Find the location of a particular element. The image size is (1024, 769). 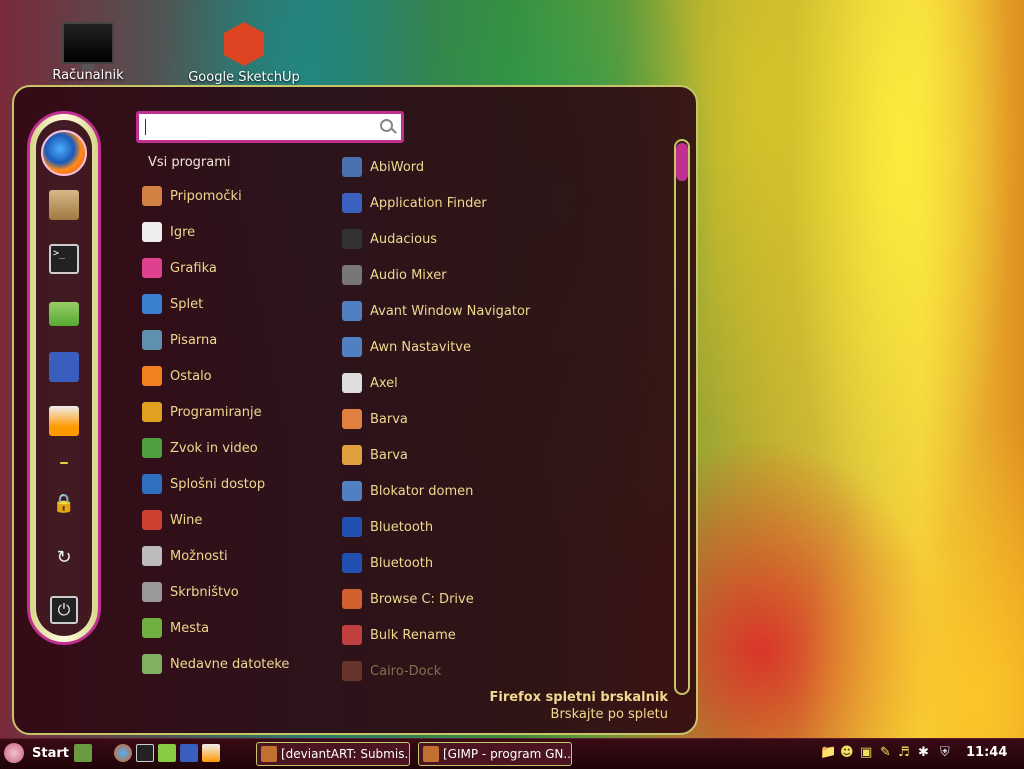

category-item: Pisarna is located at coordinates (179, 340).